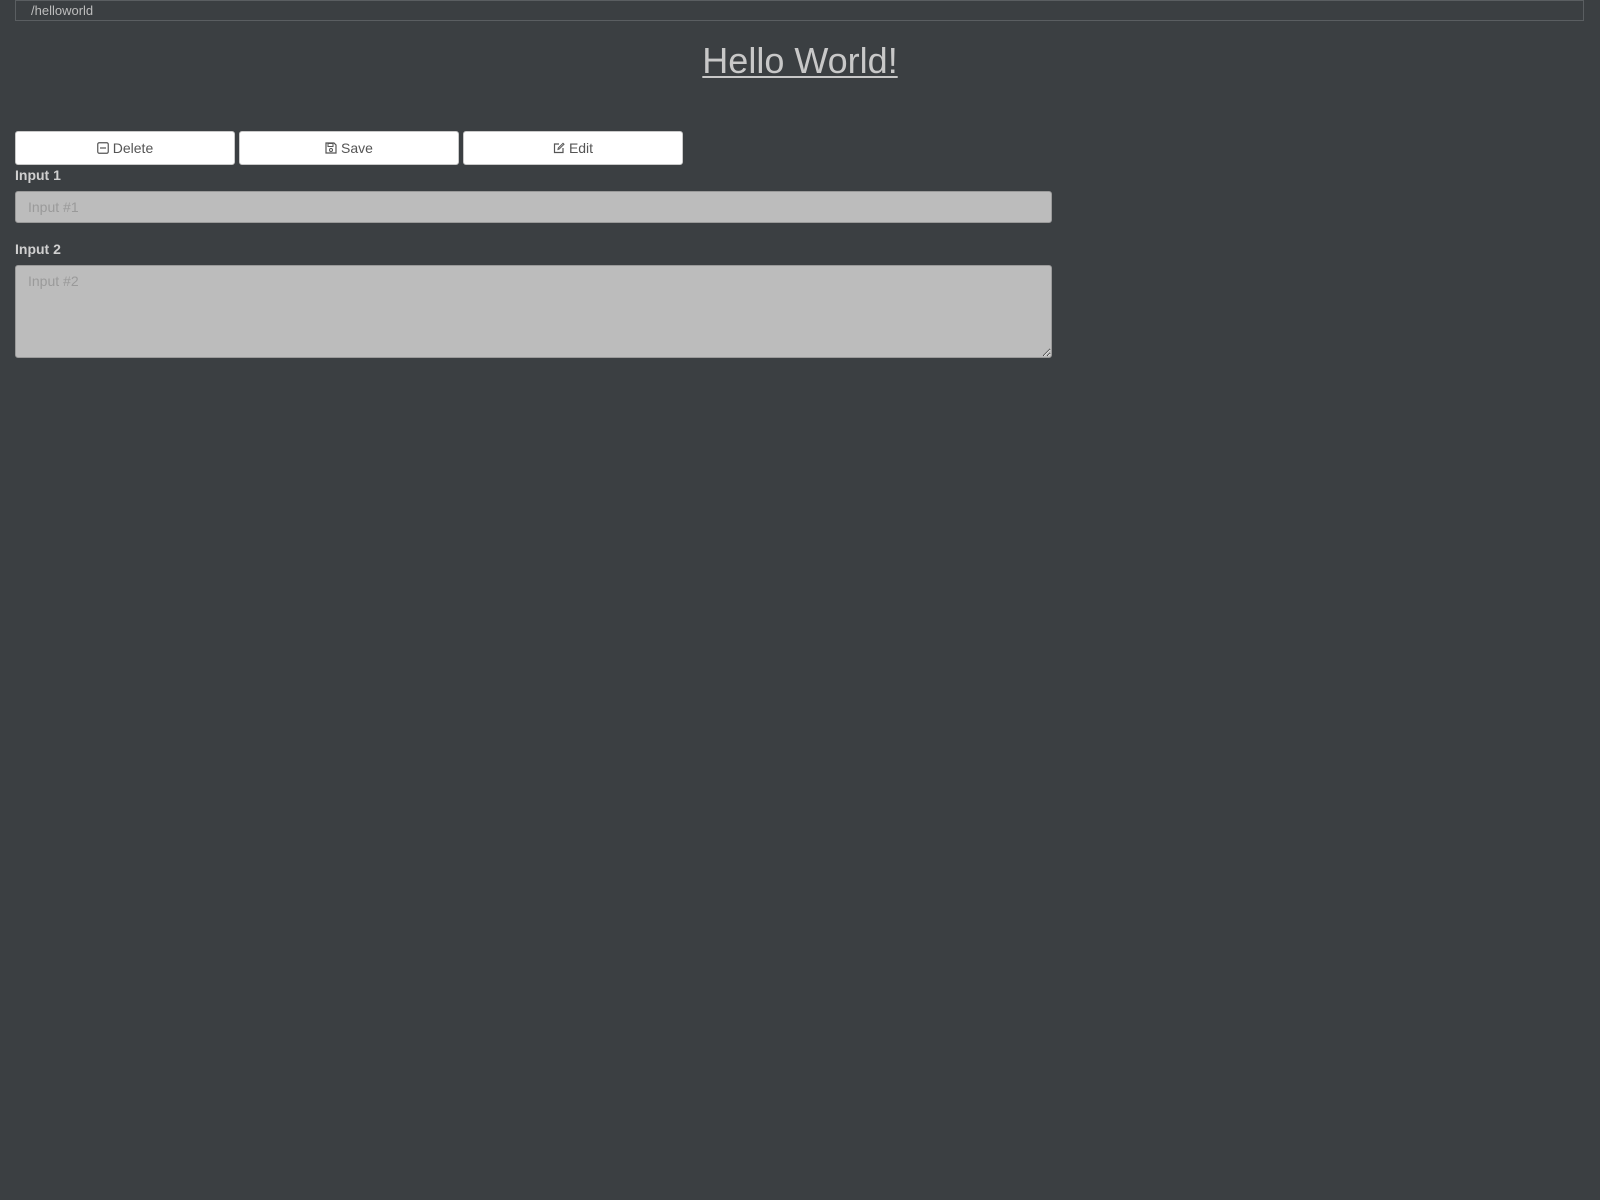  I want to click on title-container: Hello World!, so click(800, 61).